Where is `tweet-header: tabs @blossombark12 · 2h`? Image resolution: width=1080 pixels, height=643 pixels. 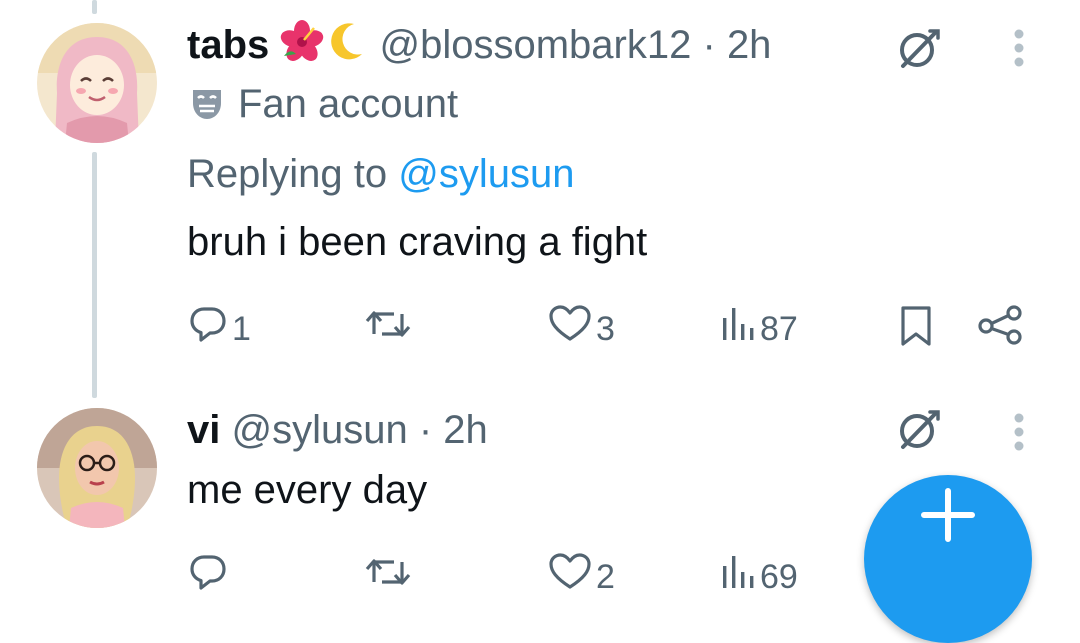 tweet-header: tabs @blossombark12 · 2h is located at coordinates (479, 47).